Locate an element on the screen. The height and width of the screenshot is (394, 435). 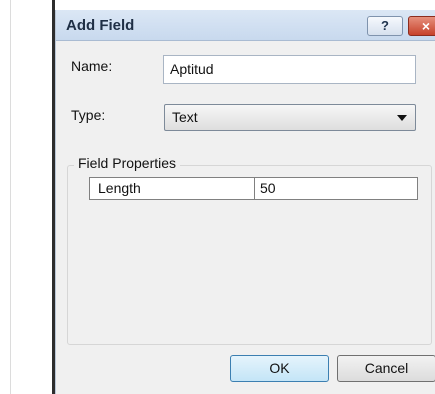
question-mark-icon: ? is located at coordinates (385, 25).